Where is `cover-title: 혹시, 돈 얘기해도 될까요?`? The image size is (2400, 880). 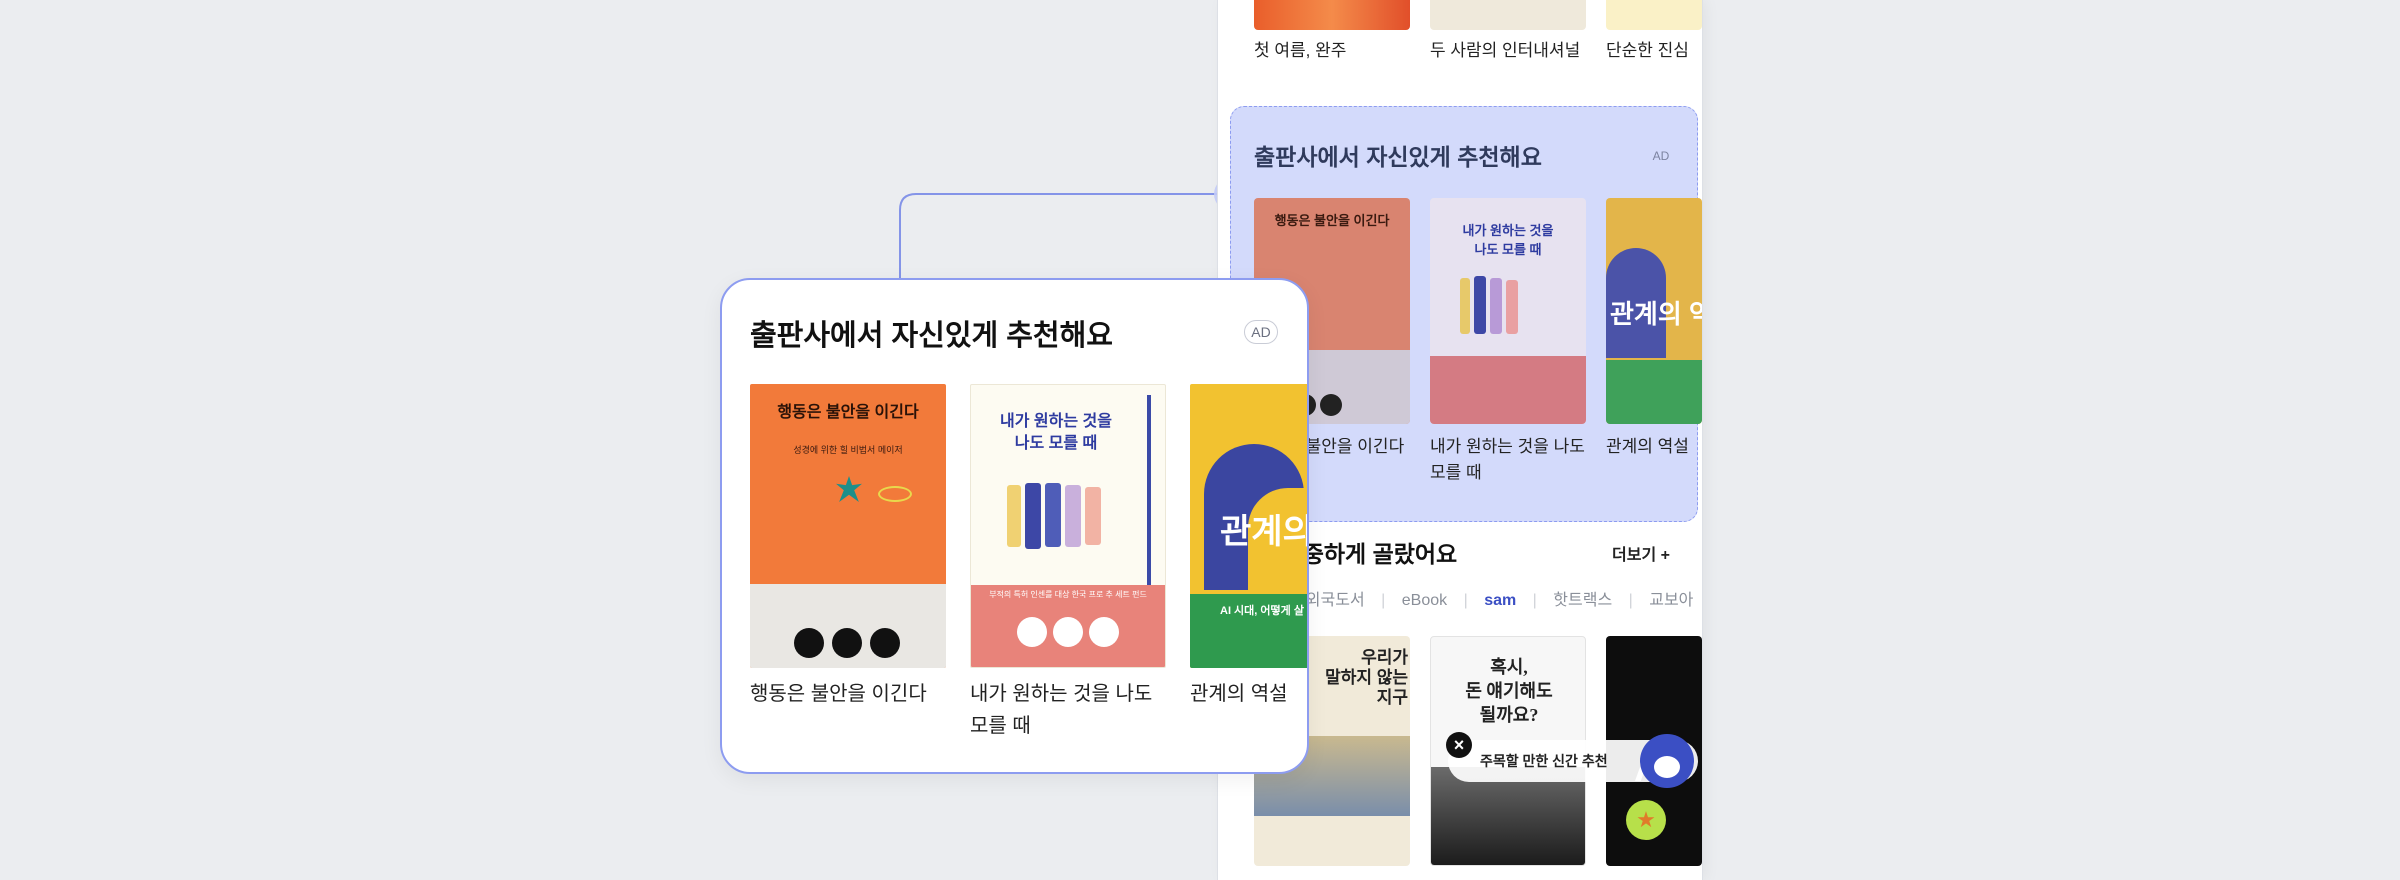
cover-title: 혹시, 돈 얘기해도 될까요? is located at coordinates (1509, 691).